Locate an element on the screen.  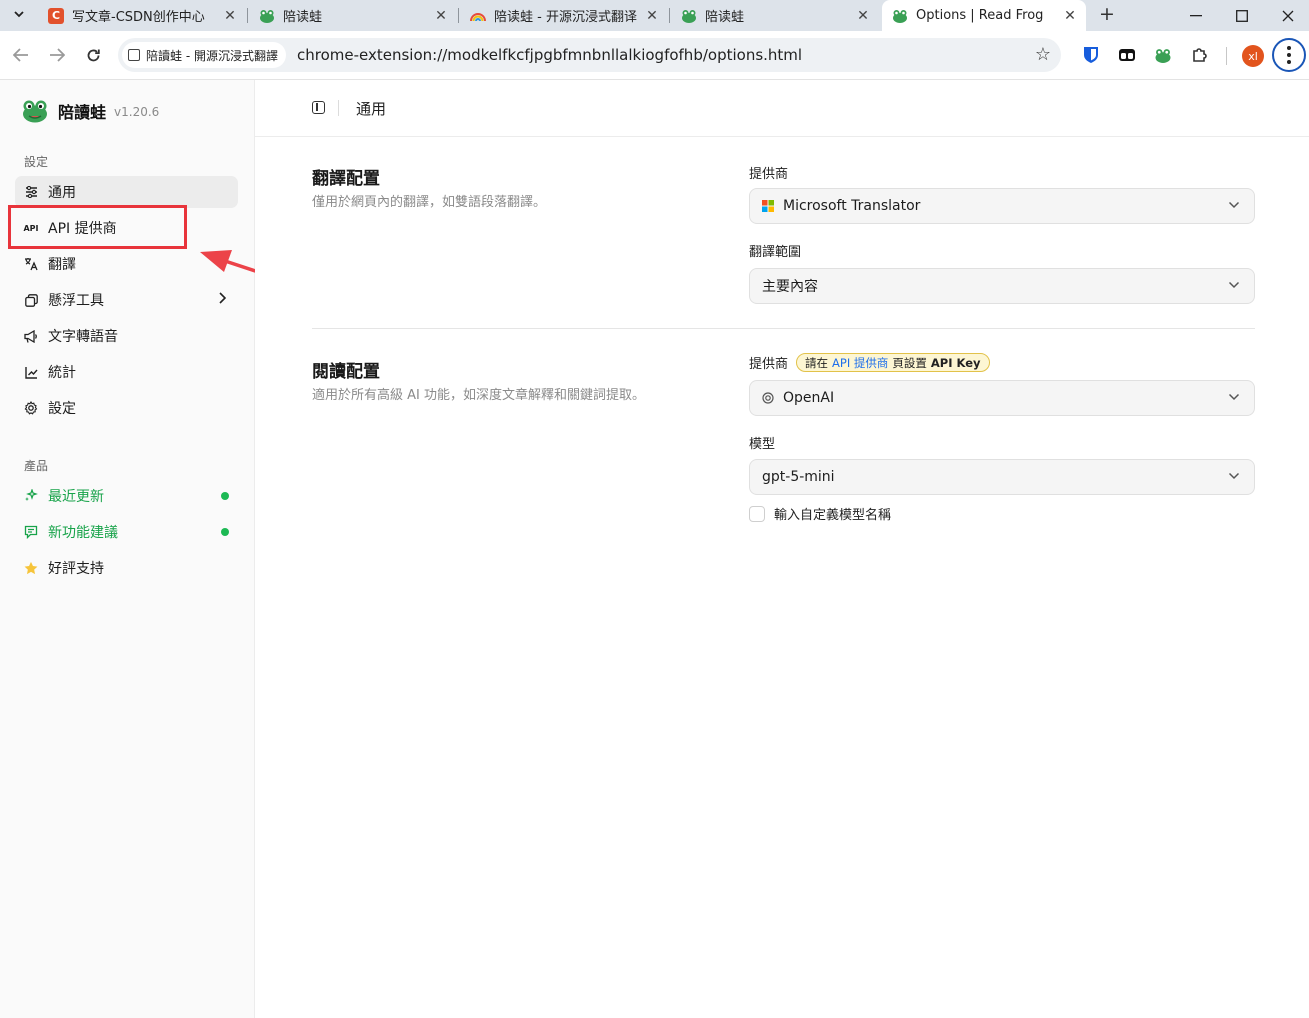
window-close-button is located at coordinates (1287, 15).